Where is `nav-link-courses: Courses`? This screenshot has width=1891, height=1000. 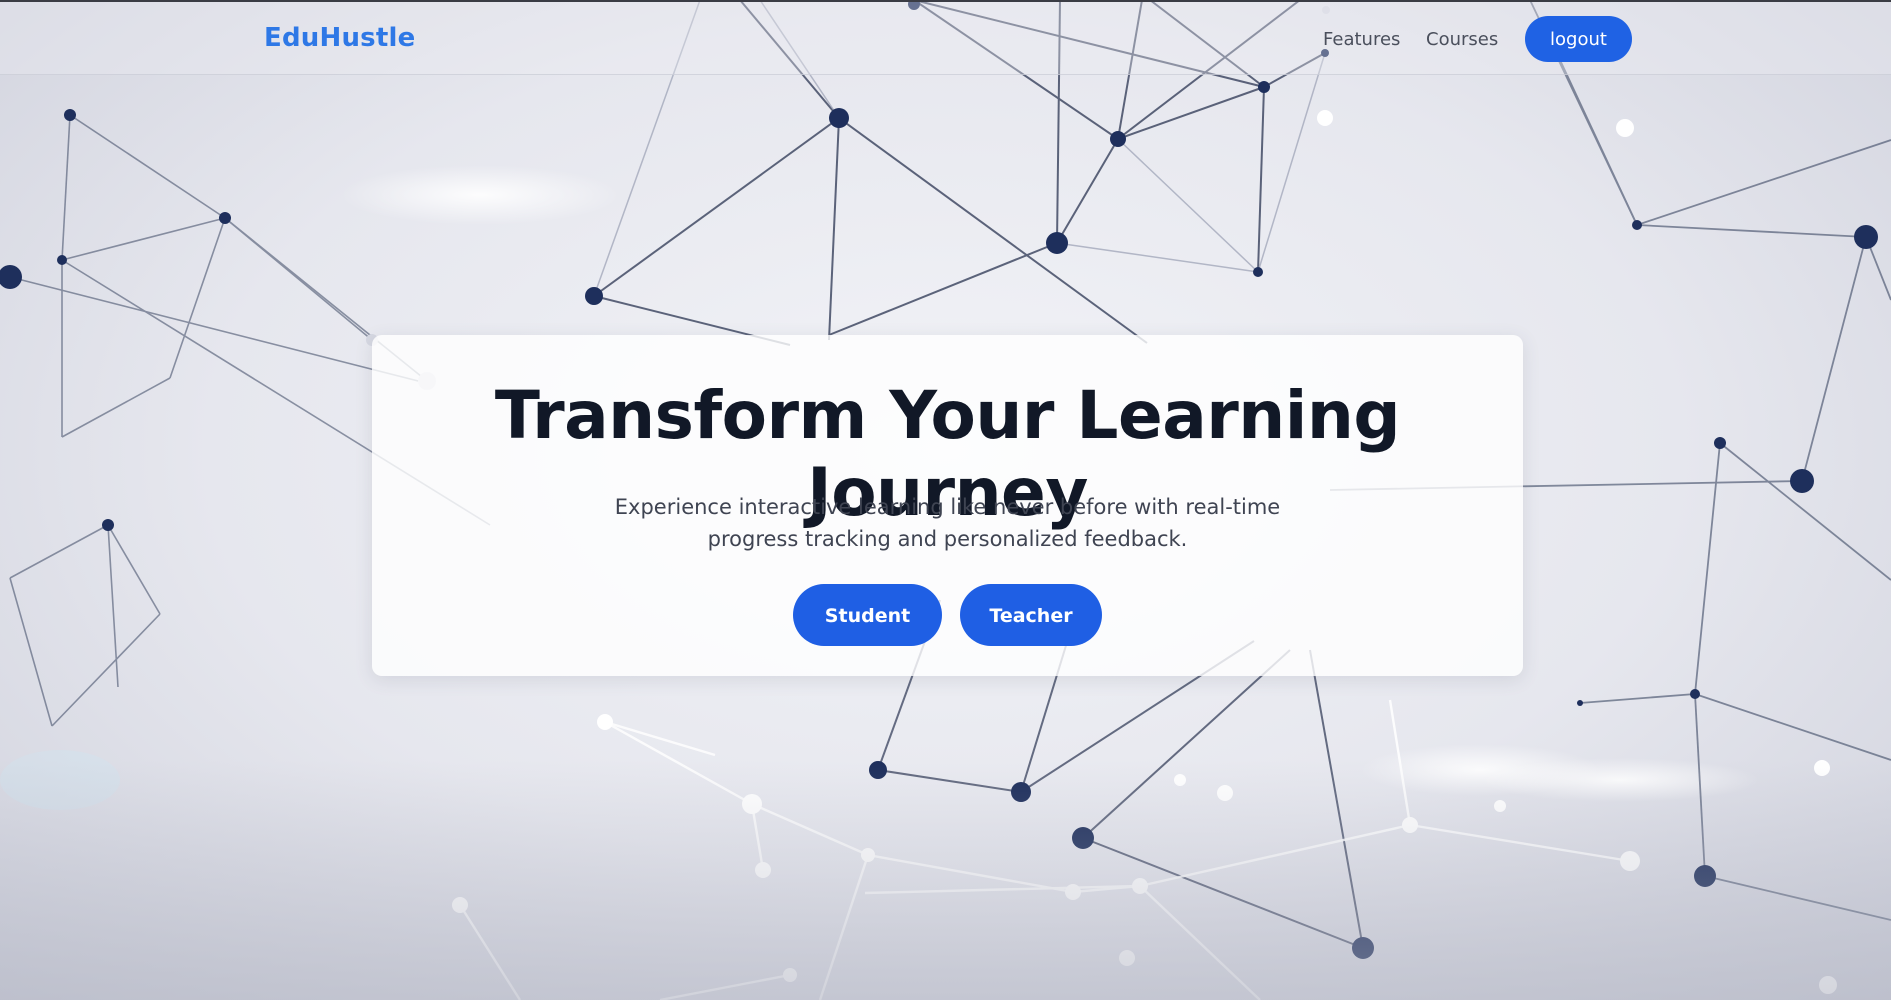 nav-link-courses: Courses is located at coordinates (1462, 39).